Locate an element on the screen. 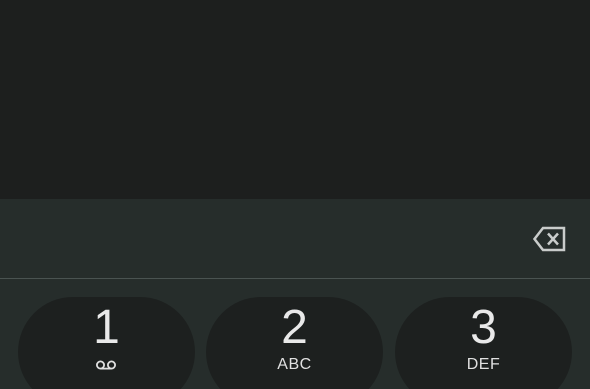  divider is located at coordinates (295, 278).